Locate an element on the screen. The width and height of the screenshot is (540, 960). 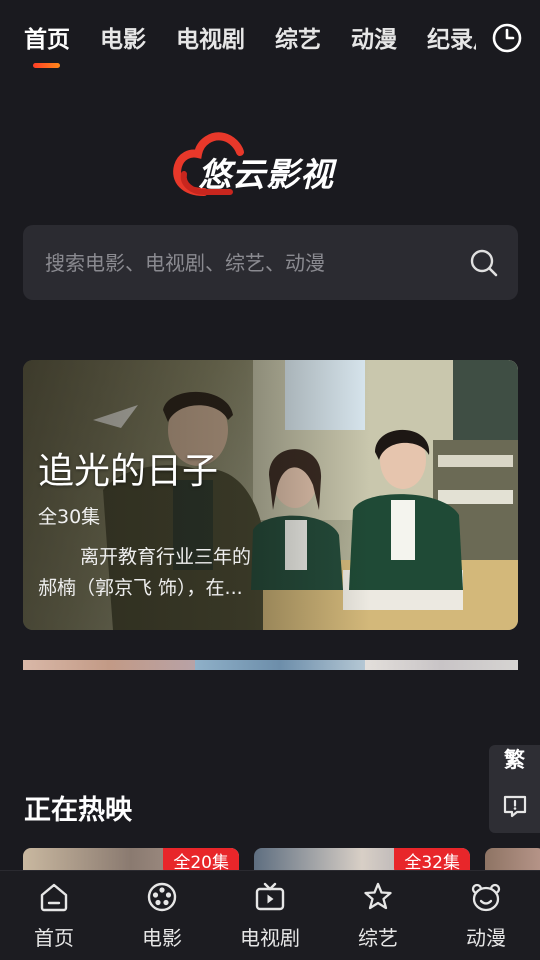
bottom-nav-label: 首页 is located at coordinates (54, 938).